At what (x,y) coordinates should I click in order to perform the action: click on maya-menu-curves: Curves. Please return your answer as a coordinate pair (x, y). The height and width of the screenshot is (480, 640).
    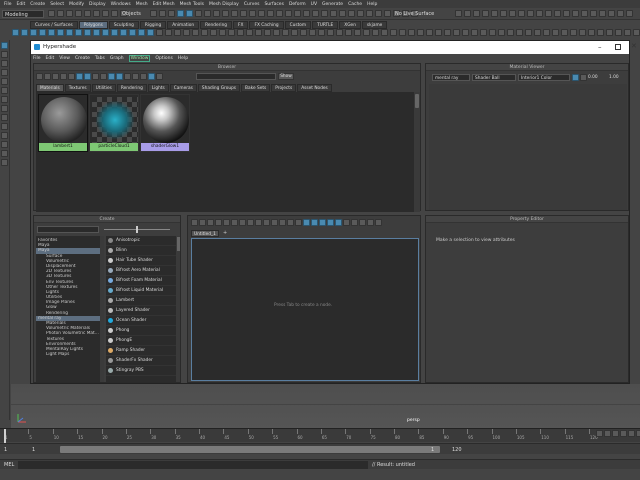
    Looking at the image, I should click on (252, 4).